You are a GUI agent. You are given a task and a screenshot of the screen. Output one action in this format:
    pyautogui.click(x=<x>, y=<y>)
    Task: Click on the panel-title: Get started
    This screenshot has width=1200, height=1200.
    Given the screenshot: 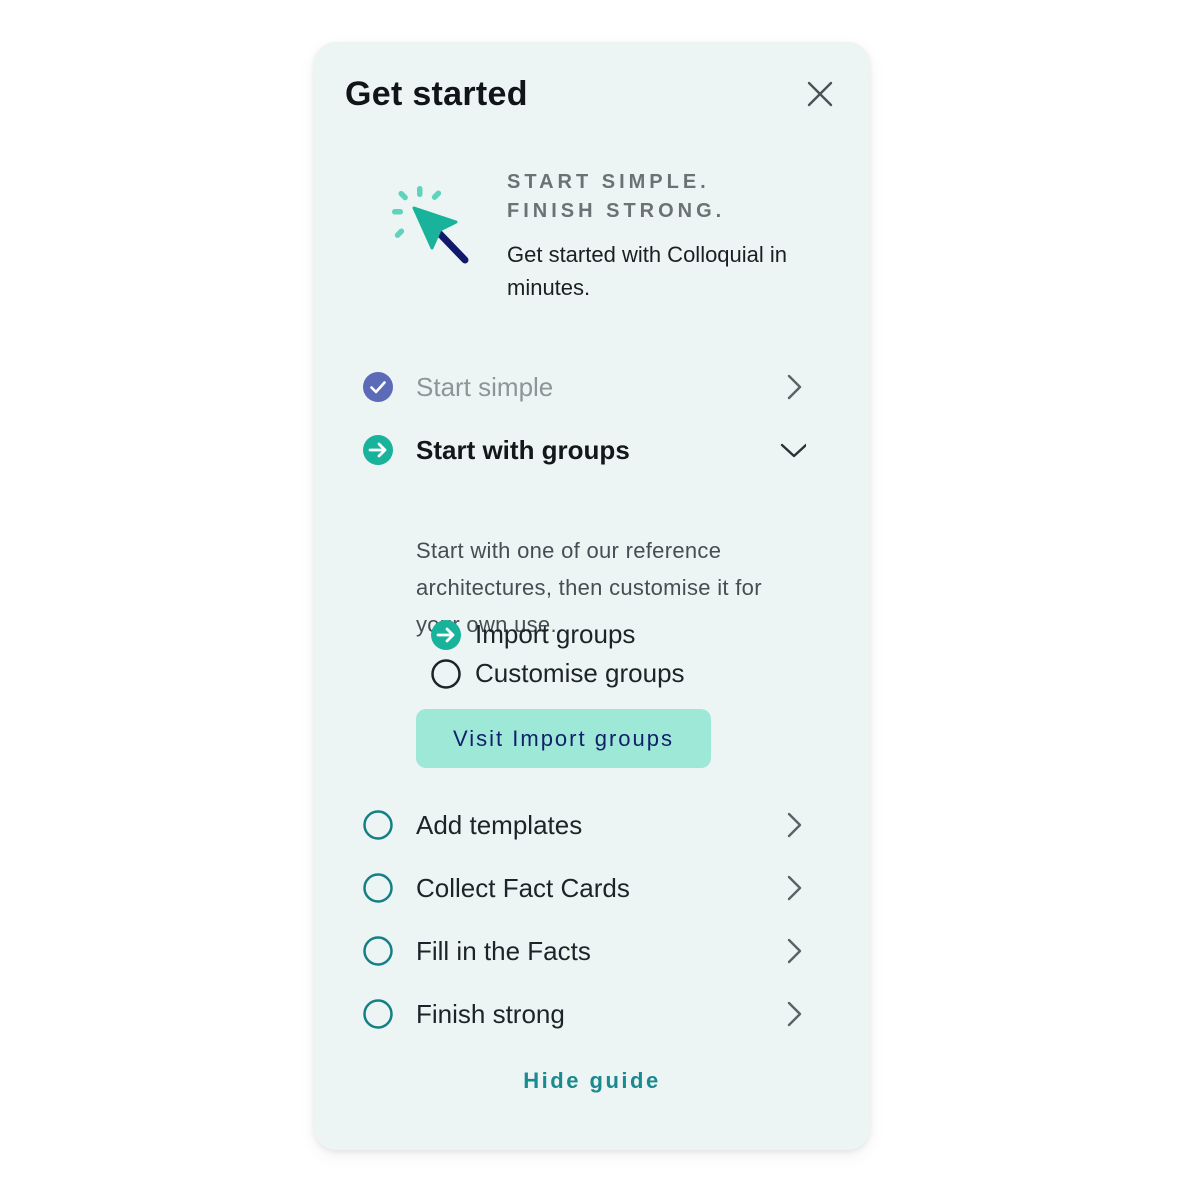 What is the action you would take?
    pyautogui.click(x=436, y=94)
    